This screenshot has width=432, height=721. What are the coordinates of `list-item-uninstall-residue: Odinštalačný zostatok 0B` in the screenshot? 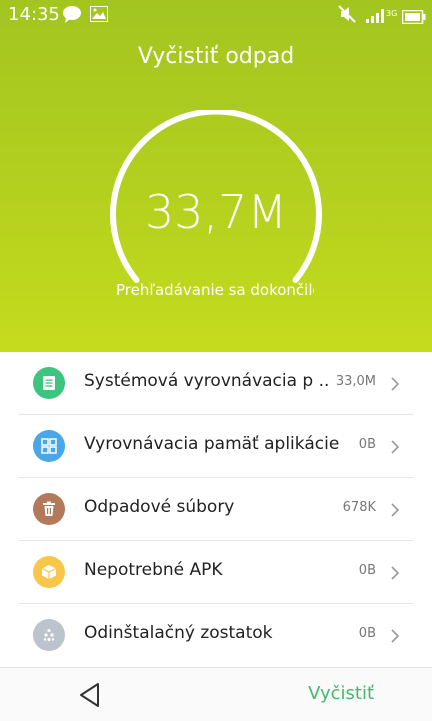 It's located at (216, 635).